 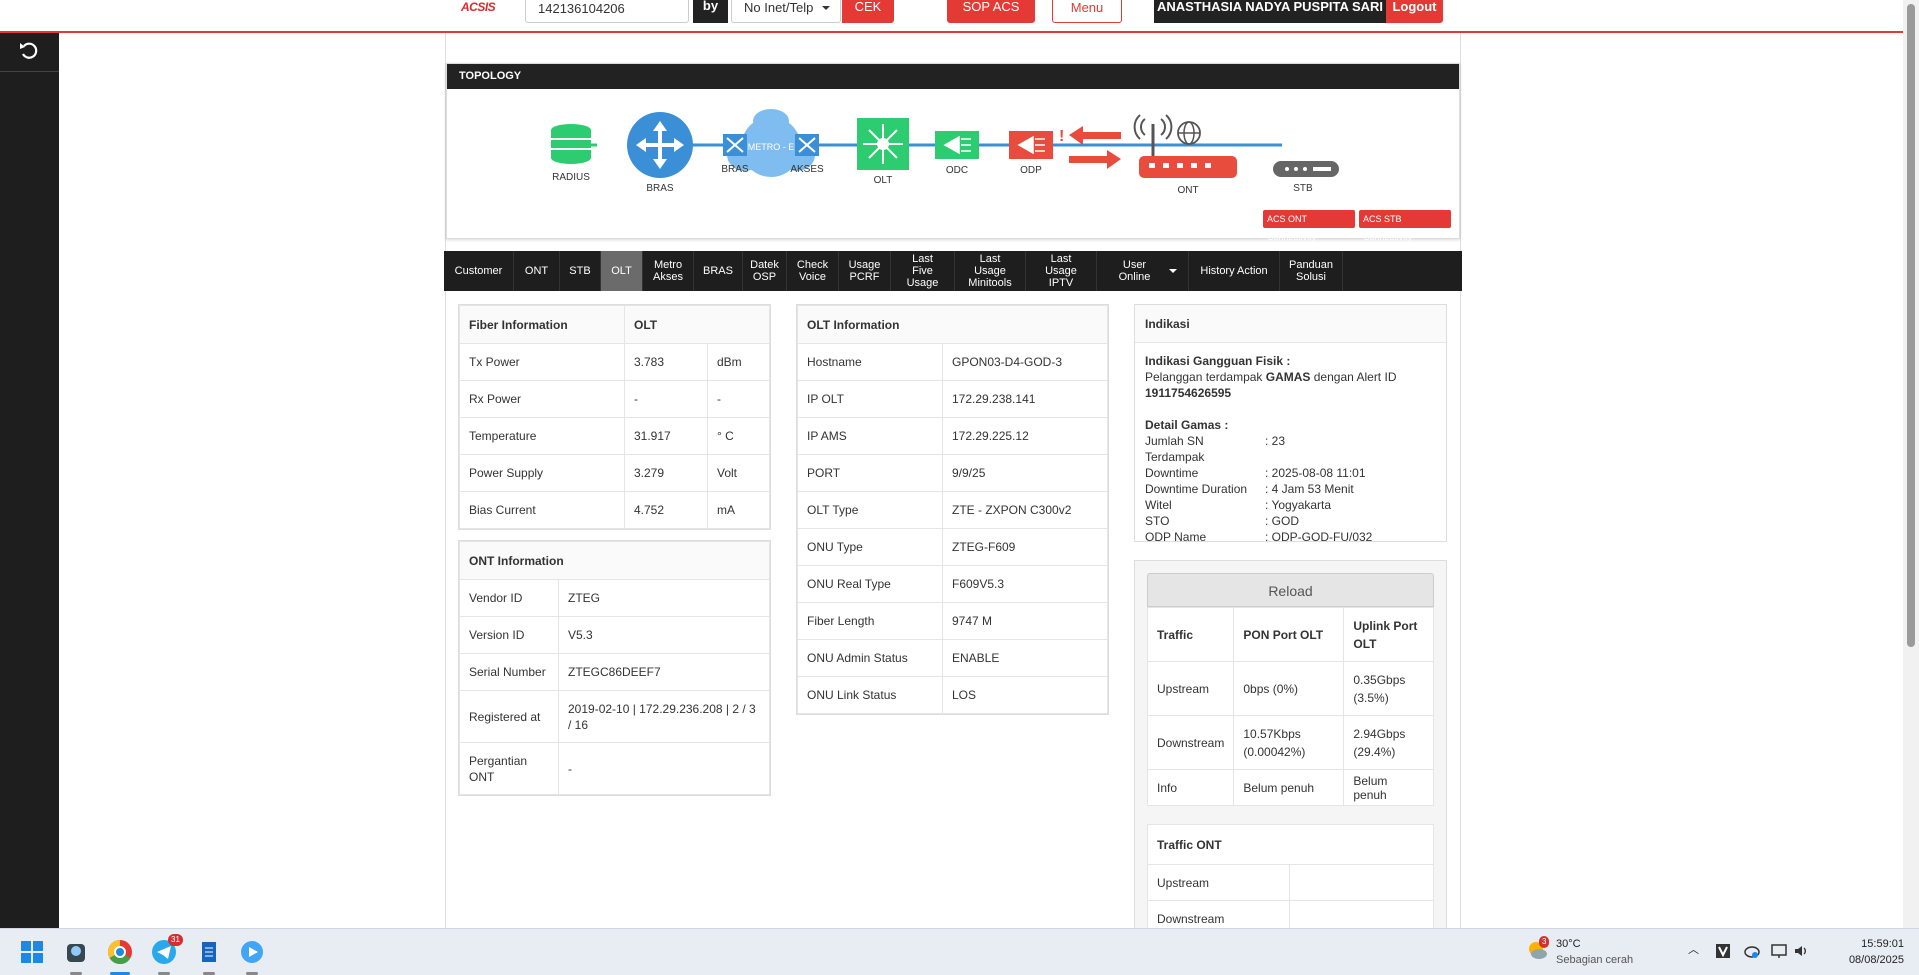 What do you see at coordinates (786, 11) in the screenshot?
I see `search-type-select: No Inet/Telp` at bounding box center [786, 11].